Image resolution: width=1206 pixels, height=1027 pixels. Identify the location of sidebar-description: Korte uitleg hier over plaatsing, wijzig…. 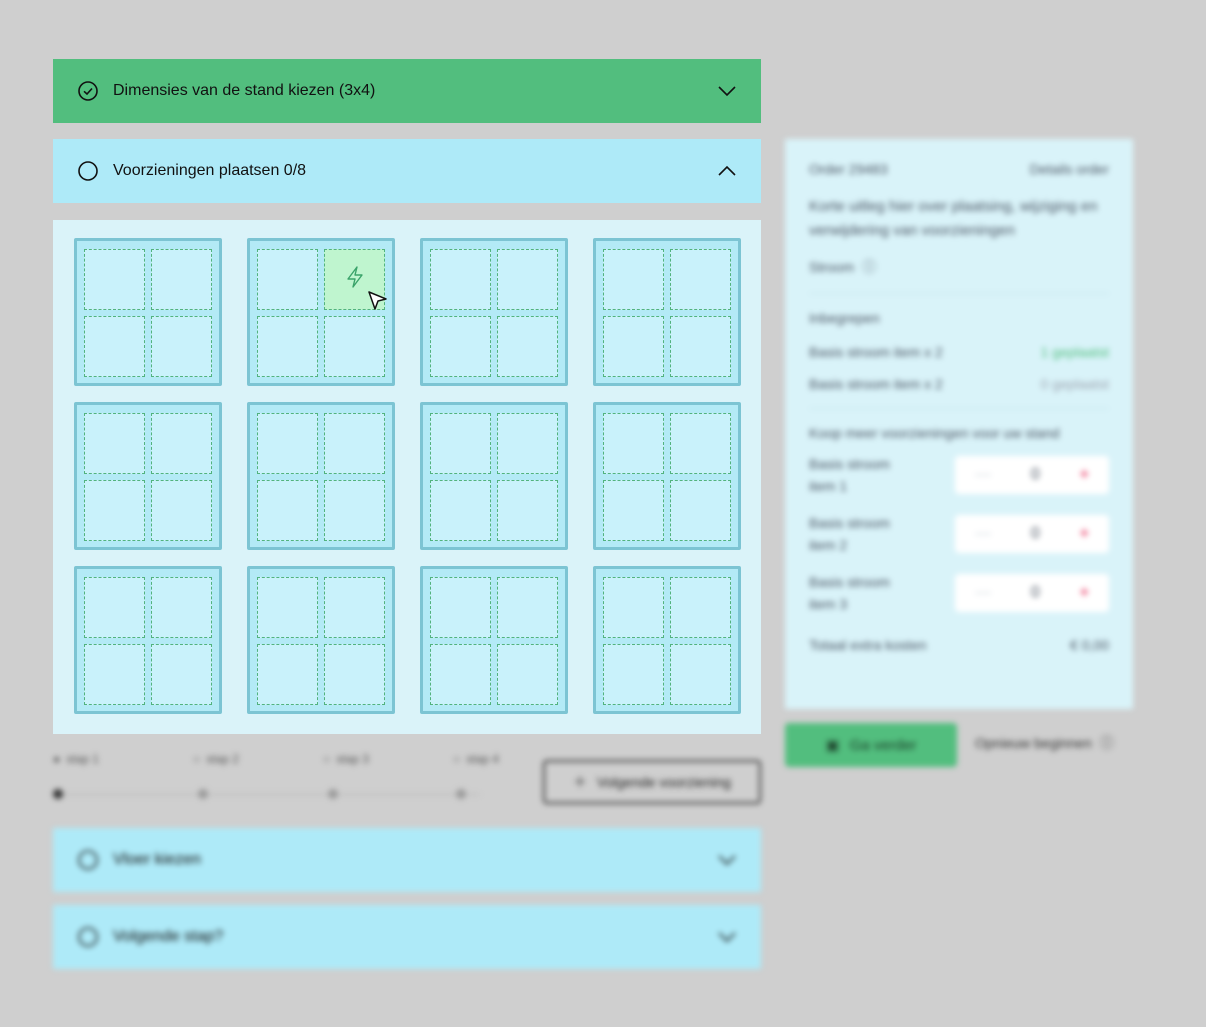
(953, 218).